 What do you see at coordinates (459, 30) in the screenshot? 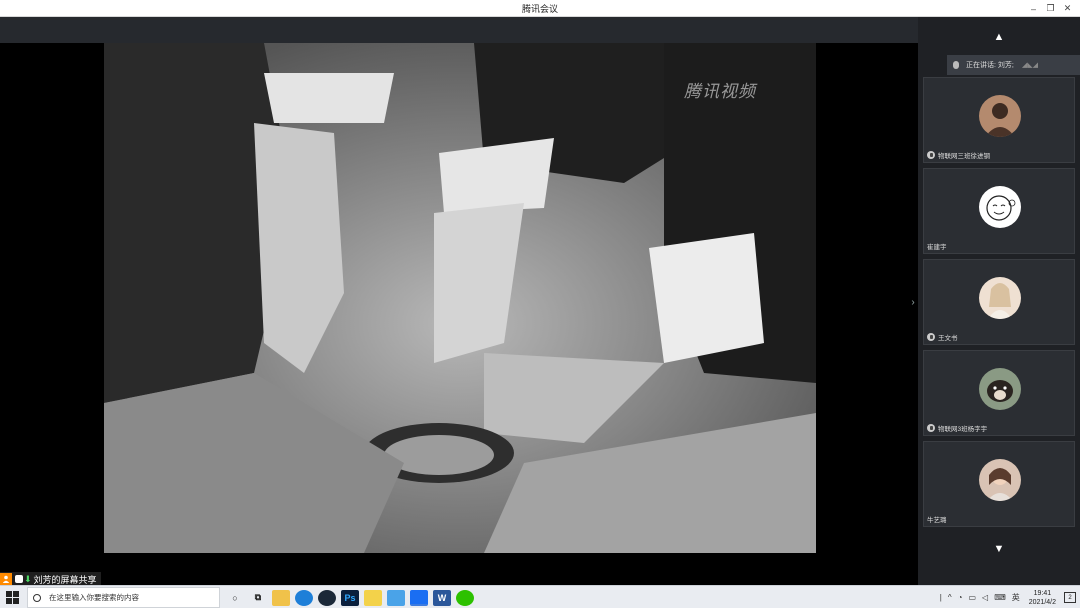
I see `meeting-toolbar-strip` at bounding box center [459, 30].